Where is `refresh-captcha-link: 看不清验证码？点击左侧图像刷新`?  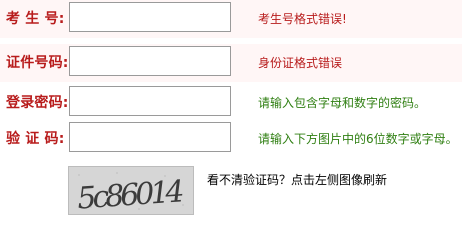 refresh-captcha-link: 看不清验证码？点击左侧图像刷新 is located at coordinates (297, 179).